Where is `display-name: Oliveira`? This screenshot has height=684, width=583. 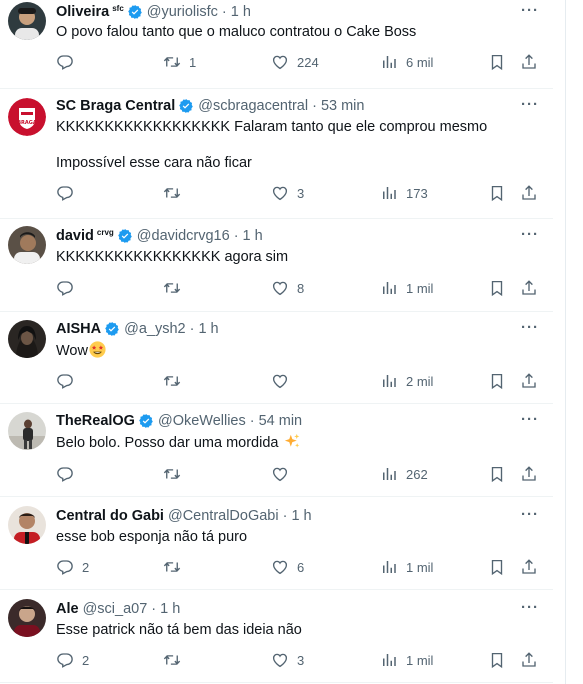
display-name: Oliveira is located at coordinates (82, 12).